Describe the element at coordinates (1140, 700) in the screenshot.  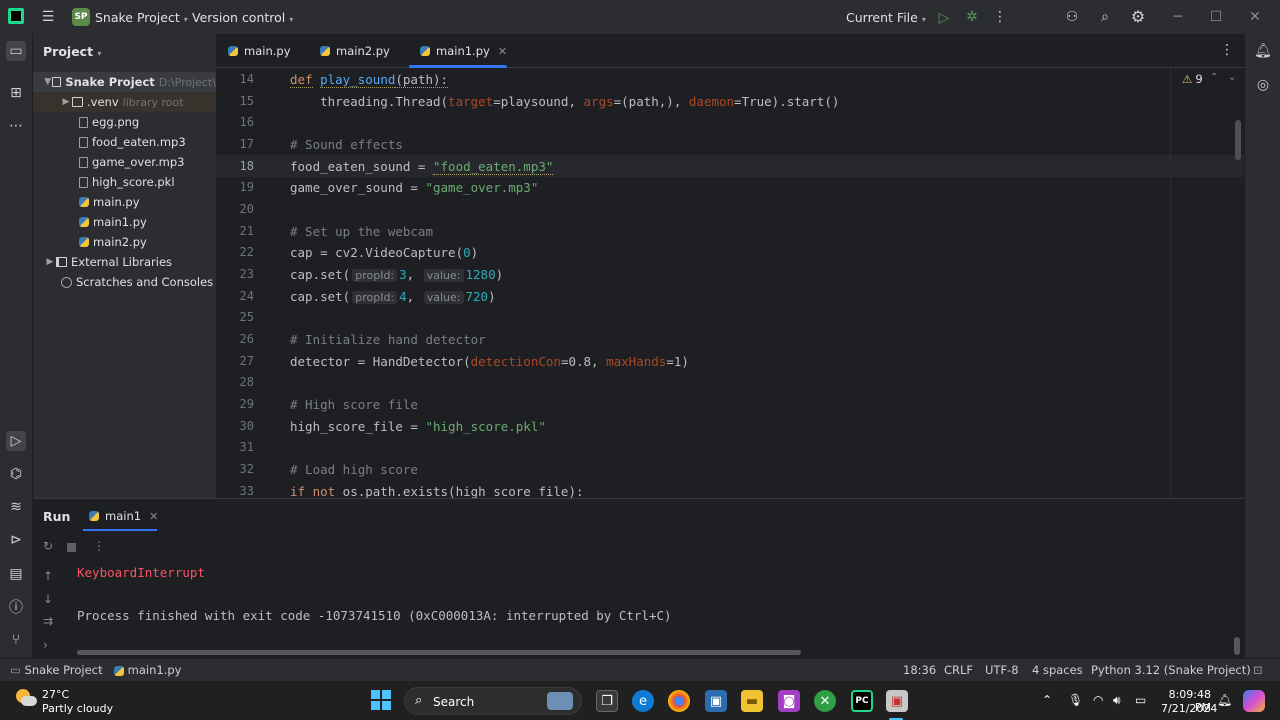
I see `battery-icon: ▭` at that location.